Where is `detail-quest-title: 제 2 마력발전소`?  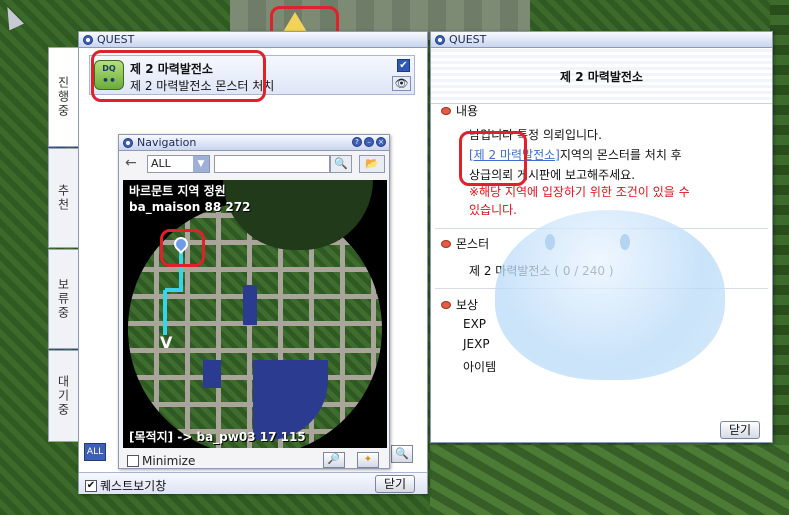 detail-quest-title: 제 2 마력발전소 is located at coordinates (601, 77).